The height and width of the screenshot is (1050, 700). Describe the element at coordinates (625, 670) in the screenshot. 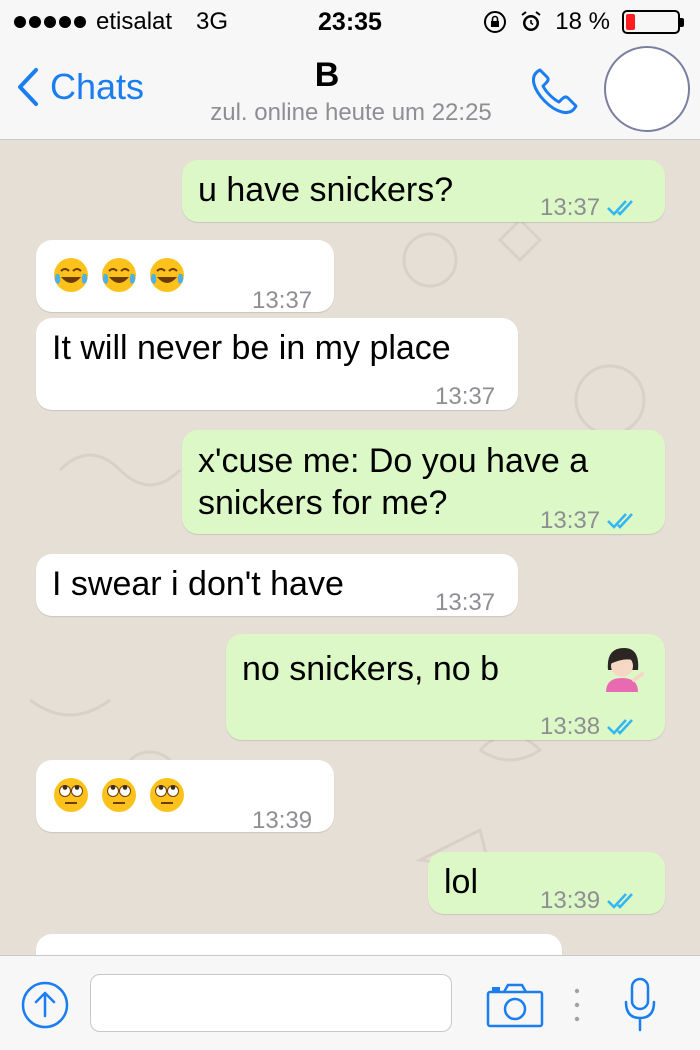

I see `information-desk-person-emoji-icon` at that location.